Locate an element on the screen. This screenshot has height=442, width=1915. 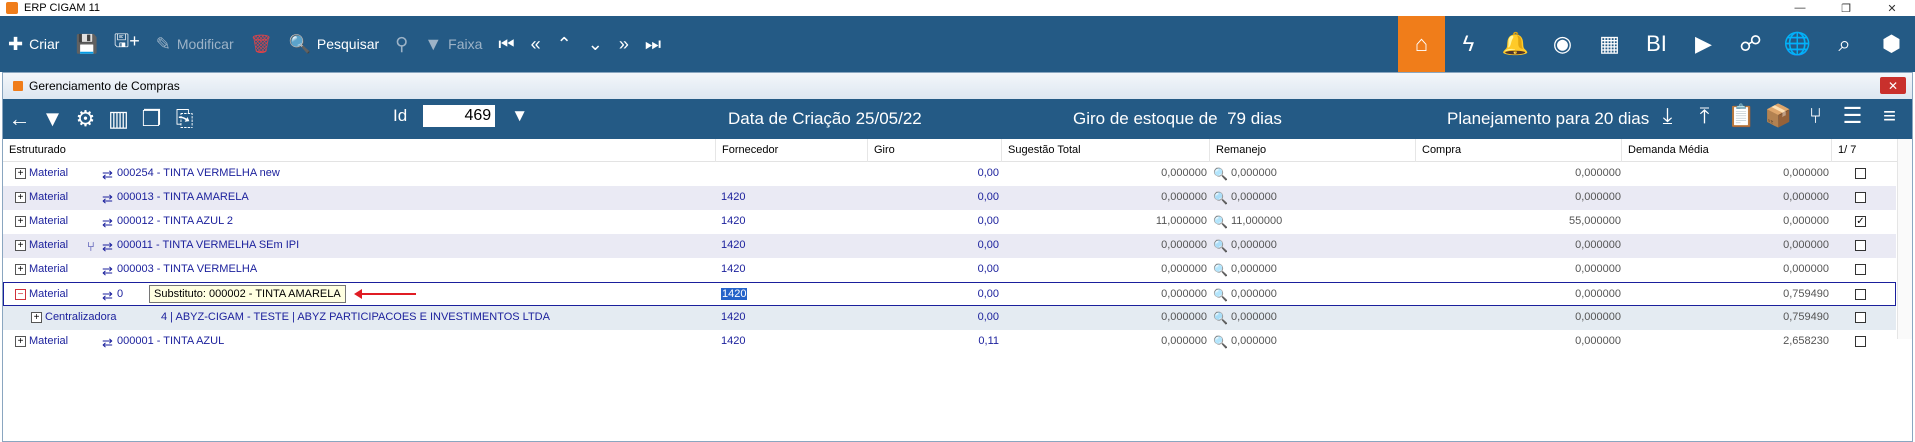
next-record-button: ⌄ is located at coordinates (595, 44).